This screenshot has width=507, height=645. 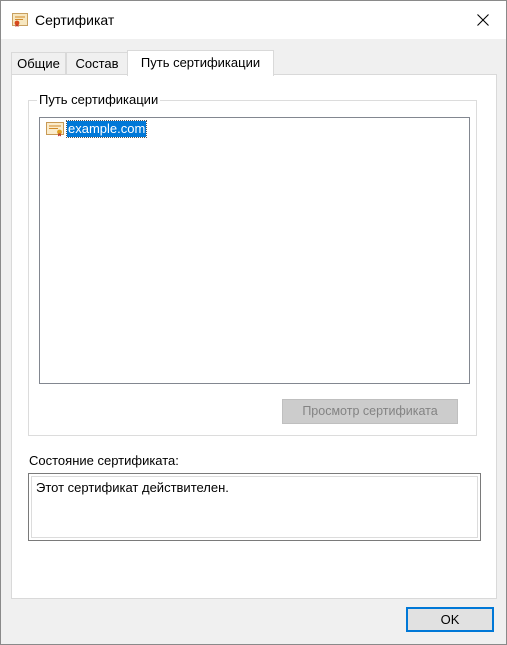 What do you see at coordinates (104, 460) in the screenshot?
I see `certificate-status-label: Состояние сертификата:` at bounding box center [104, 460].